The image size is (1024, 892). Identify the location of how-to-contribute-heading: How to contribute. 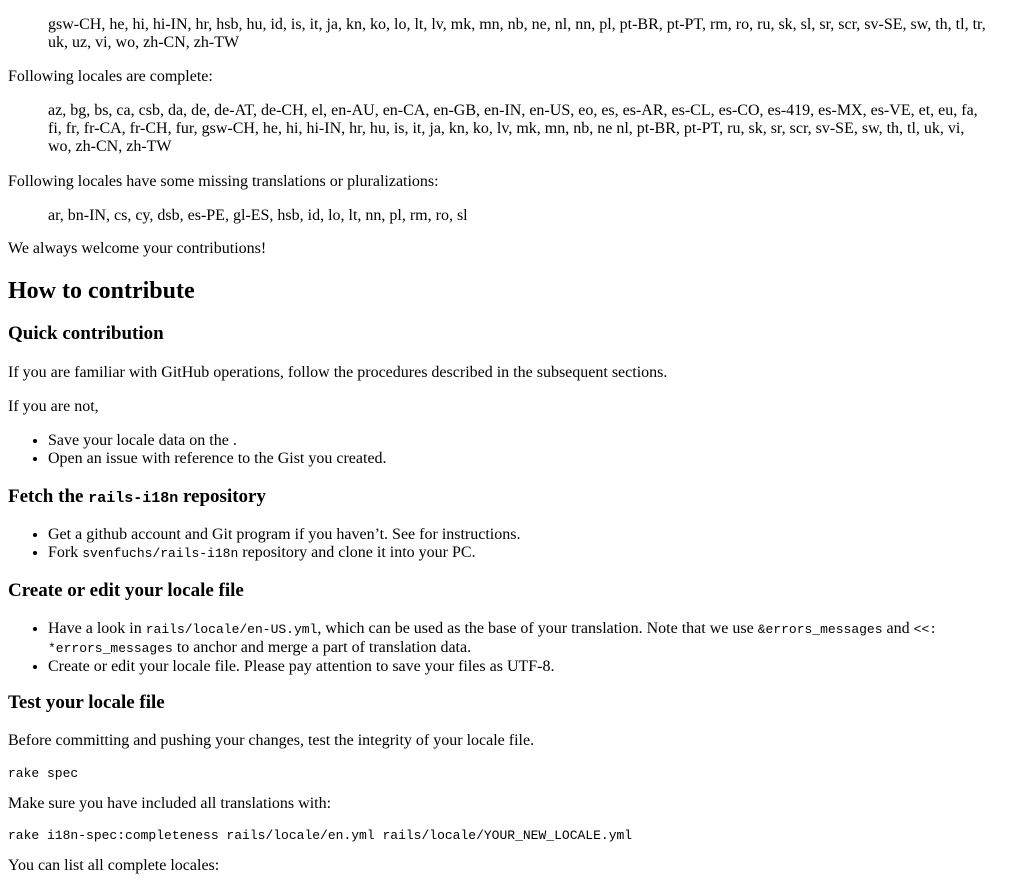
(101, 291).